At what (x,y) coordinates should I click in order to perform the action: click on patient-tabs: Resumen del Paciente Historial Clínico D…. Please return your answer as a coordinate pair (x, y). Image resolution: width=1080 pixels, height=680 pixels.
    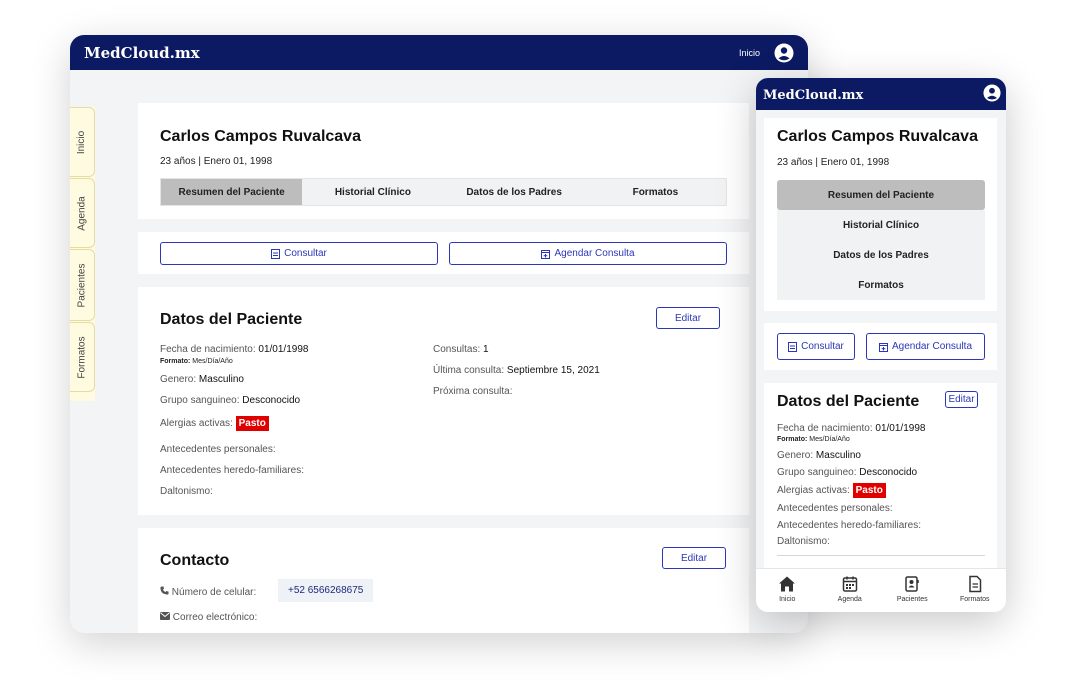
    Looking at the image, I should click on (443, 192).